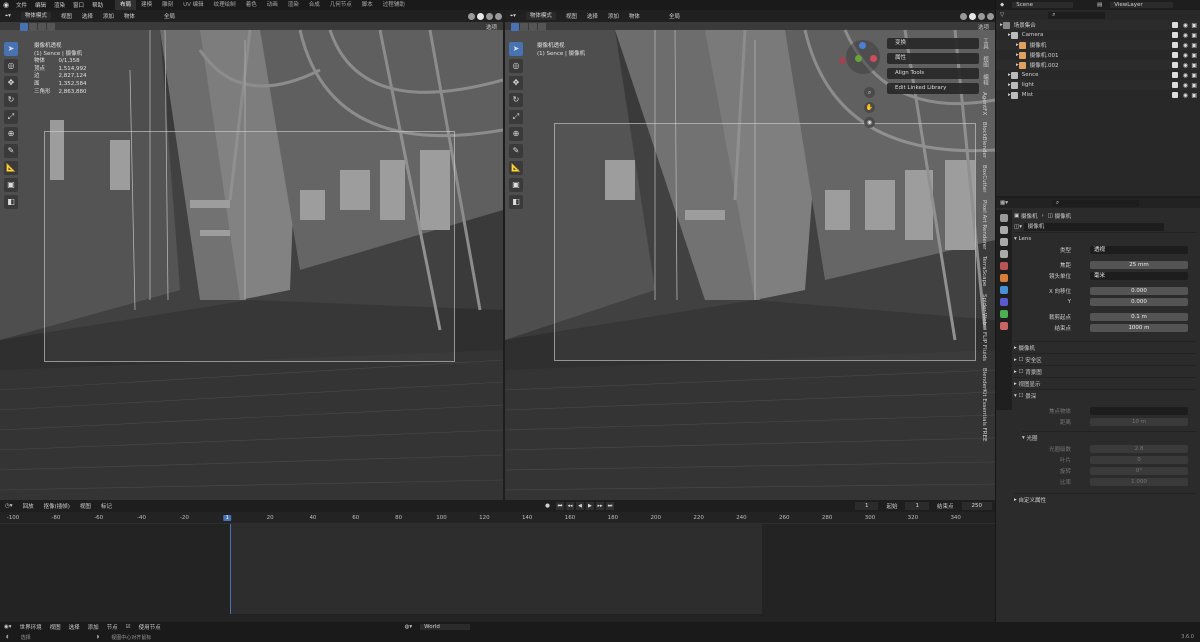 This screenshot has height=642, width=1200. I want to click on jump-end-icon: ⏭, so click(609, 506).